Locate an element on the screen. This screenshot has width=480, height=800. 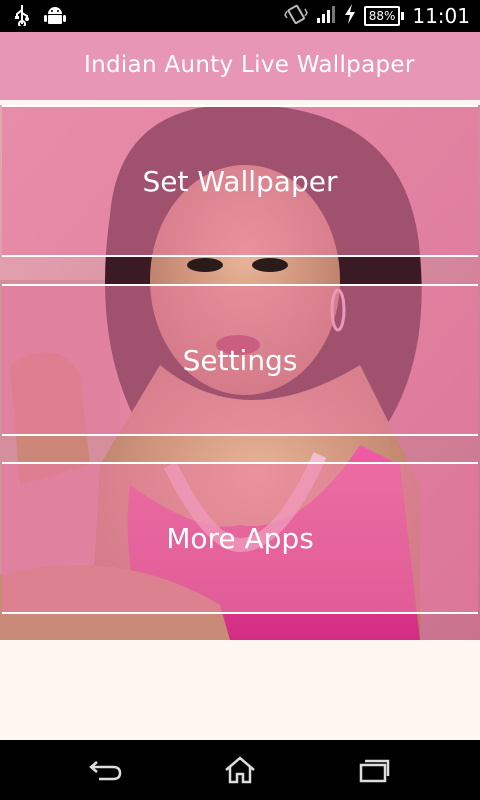
settings-label: Settings is located at coordinates (240, 360).